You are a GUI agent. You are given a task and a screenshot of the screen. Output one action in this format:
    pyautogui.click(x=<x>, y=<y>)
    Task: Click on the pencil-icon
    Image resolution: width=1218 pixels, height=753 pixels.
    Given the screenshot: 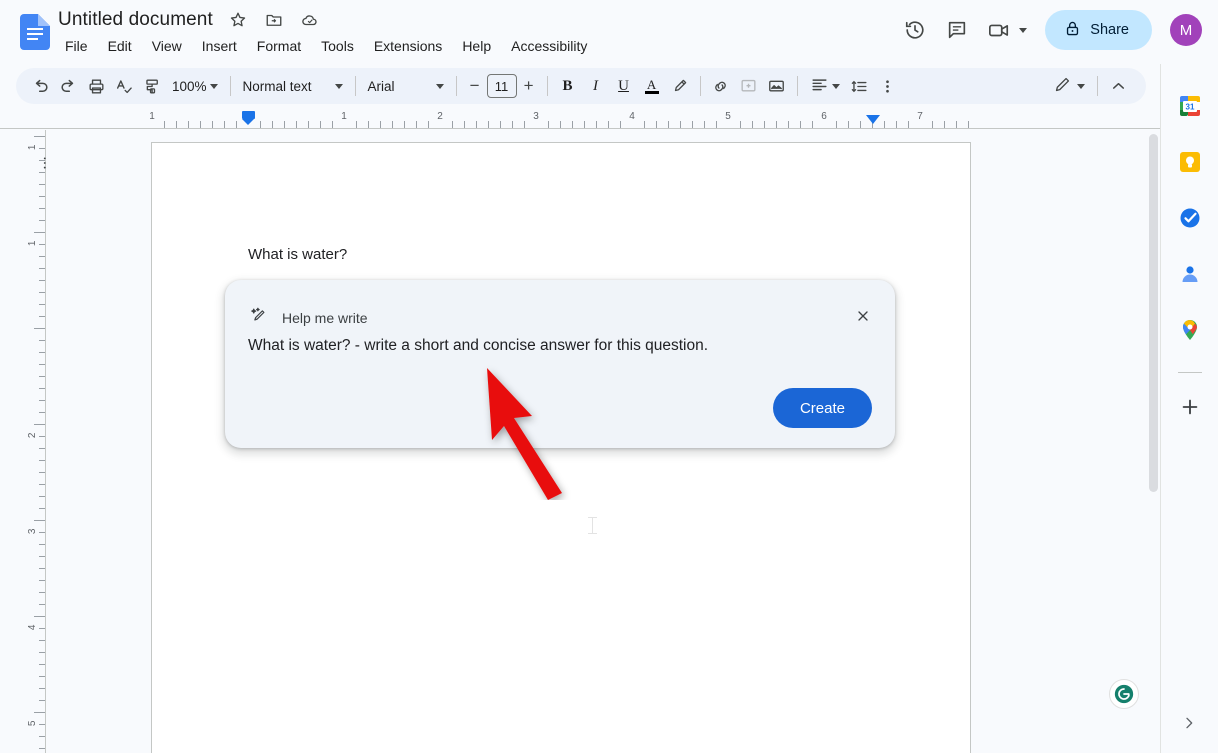 What is the action you would take?
    pyautogui.click(x=1062, y=86)
    